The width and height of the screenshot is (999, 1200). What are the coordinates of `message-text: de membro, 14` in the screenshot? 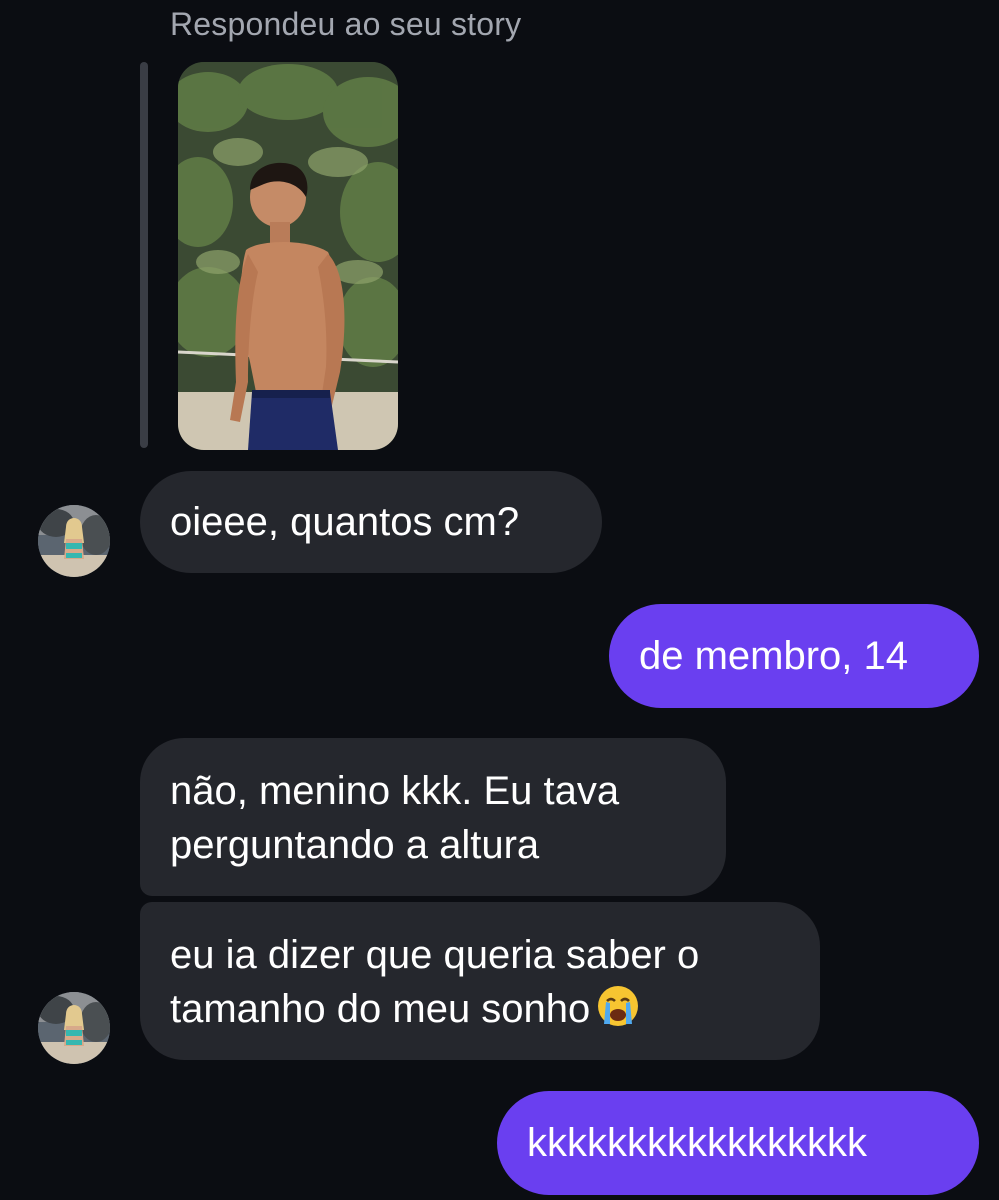 It's located at (774, 656).